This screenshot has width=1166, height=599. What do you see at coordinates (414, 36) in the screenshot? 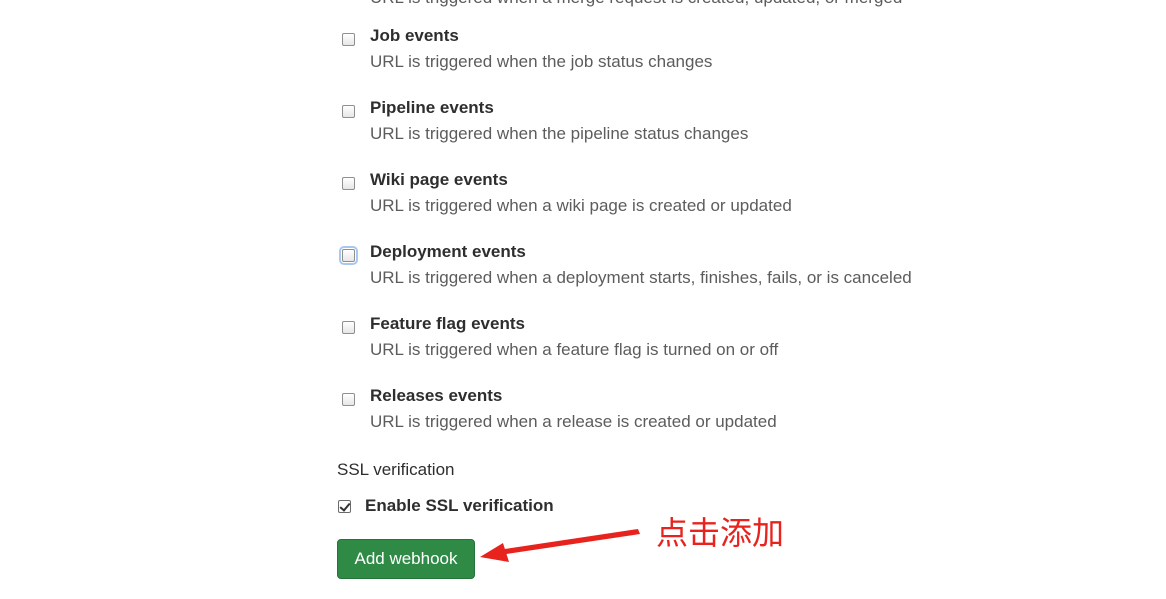
I see `job-events-label: Job events` at bounding box center [414, 36].